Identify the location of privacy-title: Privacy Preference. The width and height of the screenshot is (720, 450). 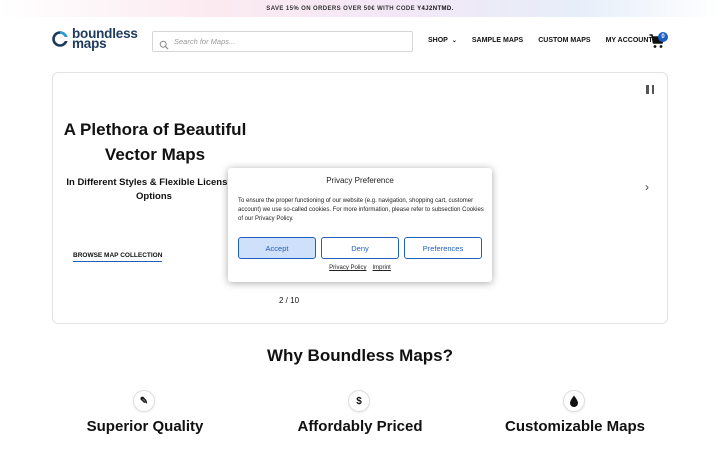
(360, 180).